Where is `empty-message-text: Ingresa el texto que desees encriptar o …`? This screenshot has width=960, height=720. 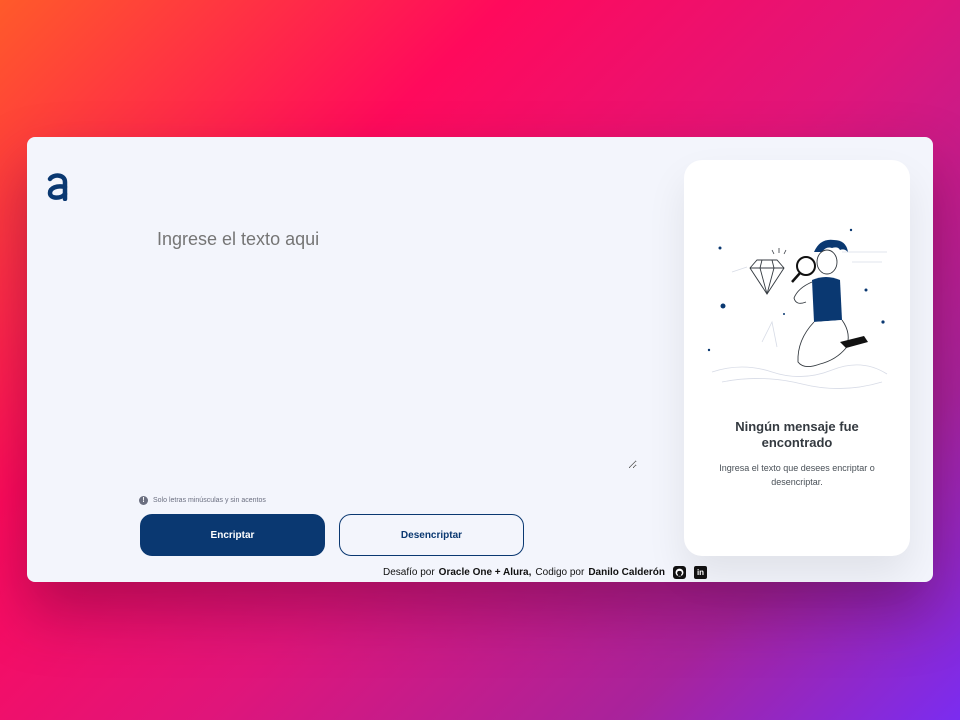 empty-message-text: Ingresa el texto que desees encriptar o … is located at coordinates (797, 475).